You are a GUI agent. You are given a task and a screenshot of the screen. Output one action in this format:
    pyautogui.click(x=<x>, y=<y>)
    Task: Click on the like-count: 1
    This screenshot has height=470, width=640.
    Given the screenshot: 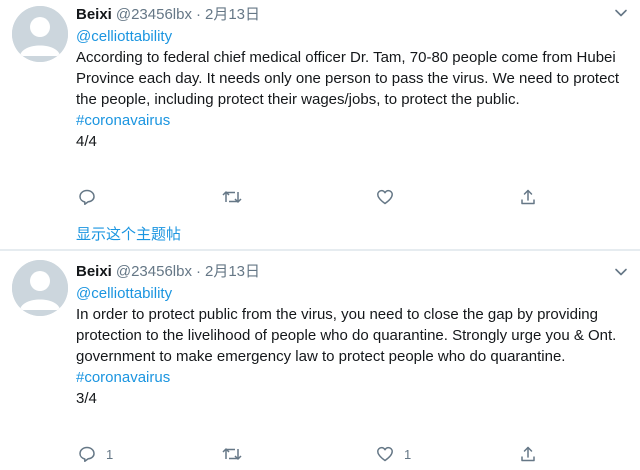 What is the action you would take?
    pyautogui.click(x=408, y=454)
    